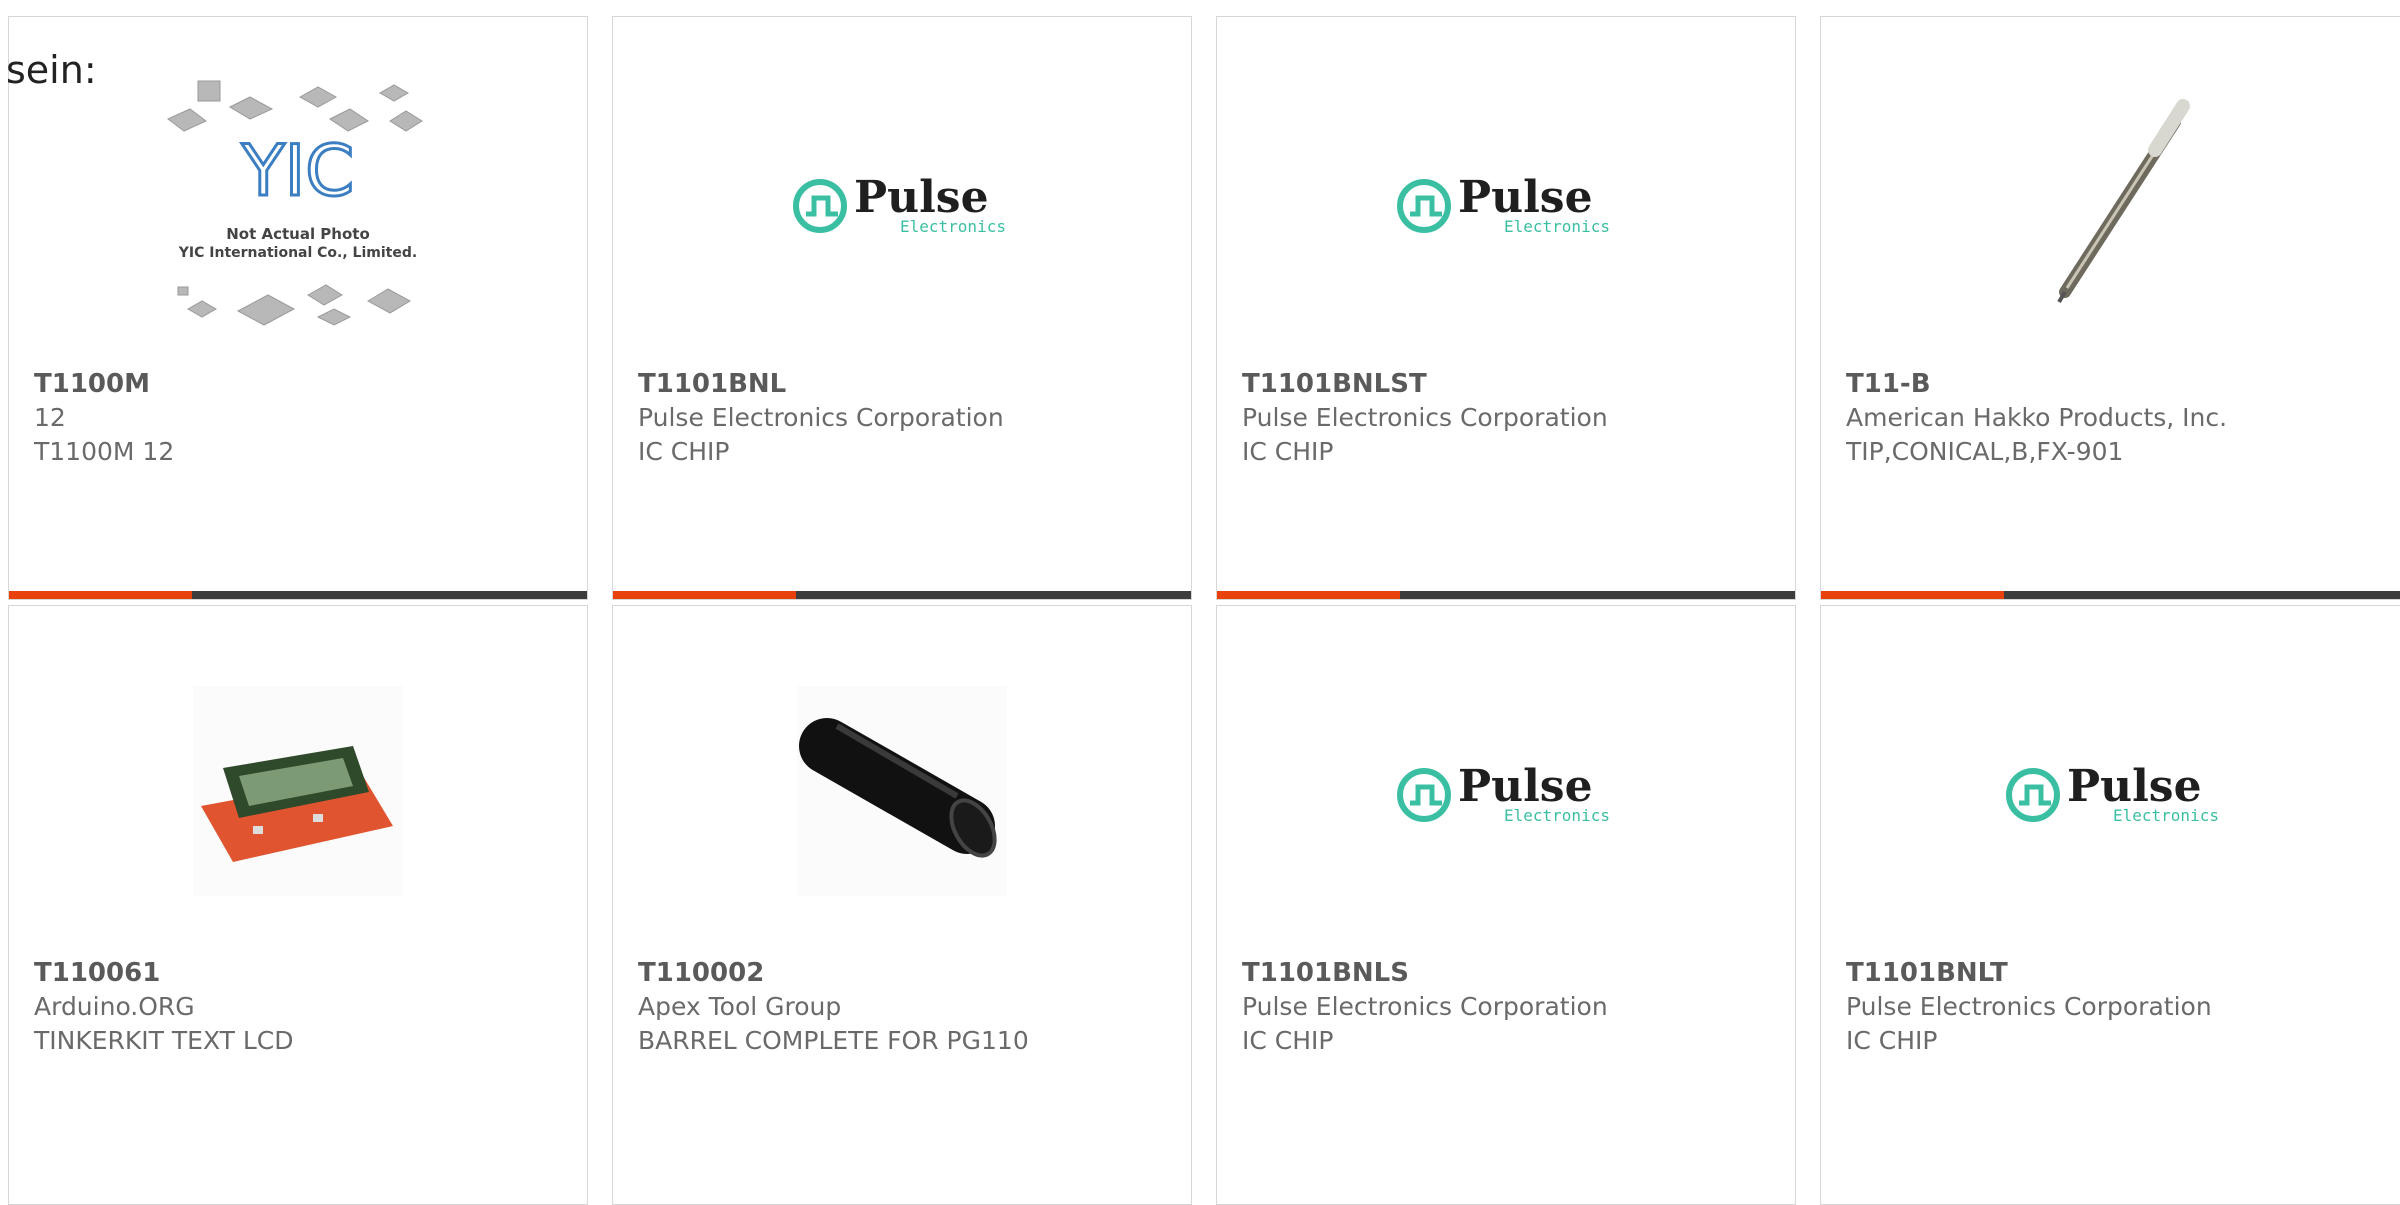 This screenshot has height=1205, width=2400. I want to click on description: T1100M 12, so click(104, 451).